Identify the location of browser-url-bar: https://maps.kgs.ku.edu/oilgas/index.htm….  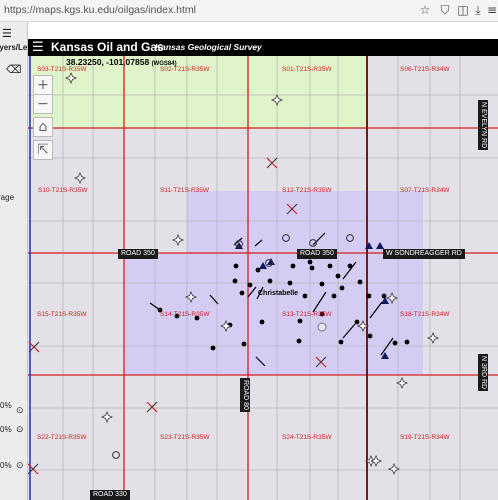
(249, 11).